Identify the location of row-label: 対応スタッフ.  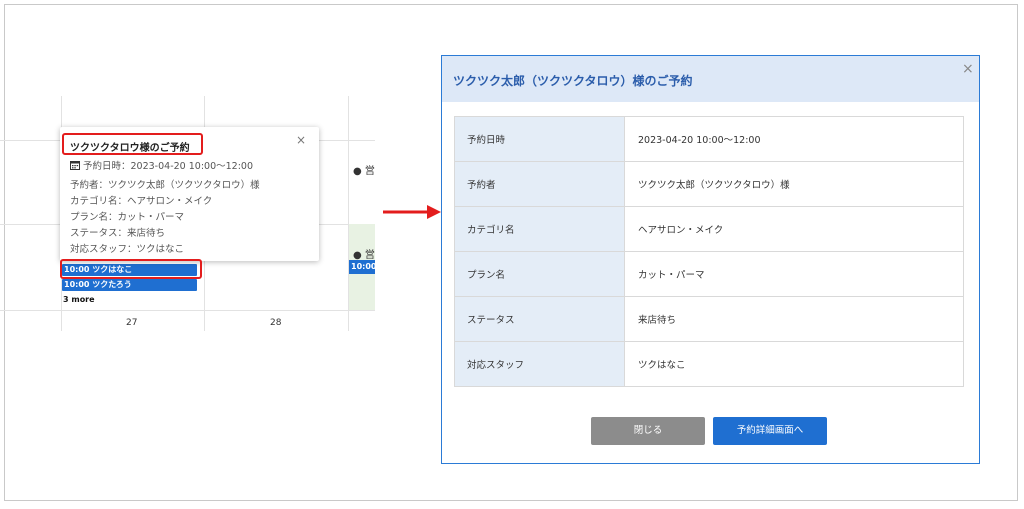
(539, 364).